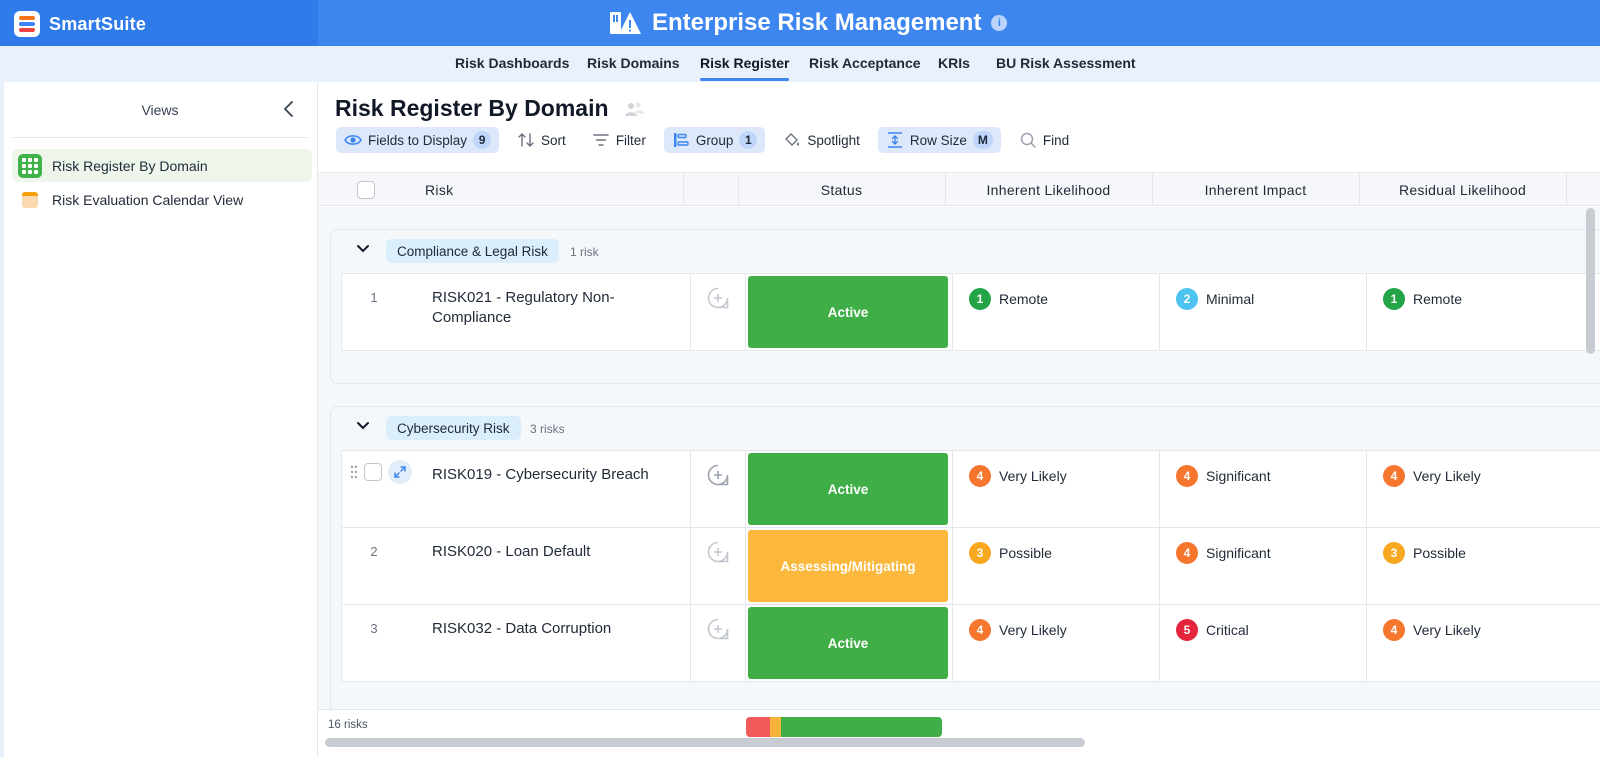  Describe the element at coordinates (1212, 630) in the screenshot. I see `inherent-impact-cell: 5 Critical` at that location.